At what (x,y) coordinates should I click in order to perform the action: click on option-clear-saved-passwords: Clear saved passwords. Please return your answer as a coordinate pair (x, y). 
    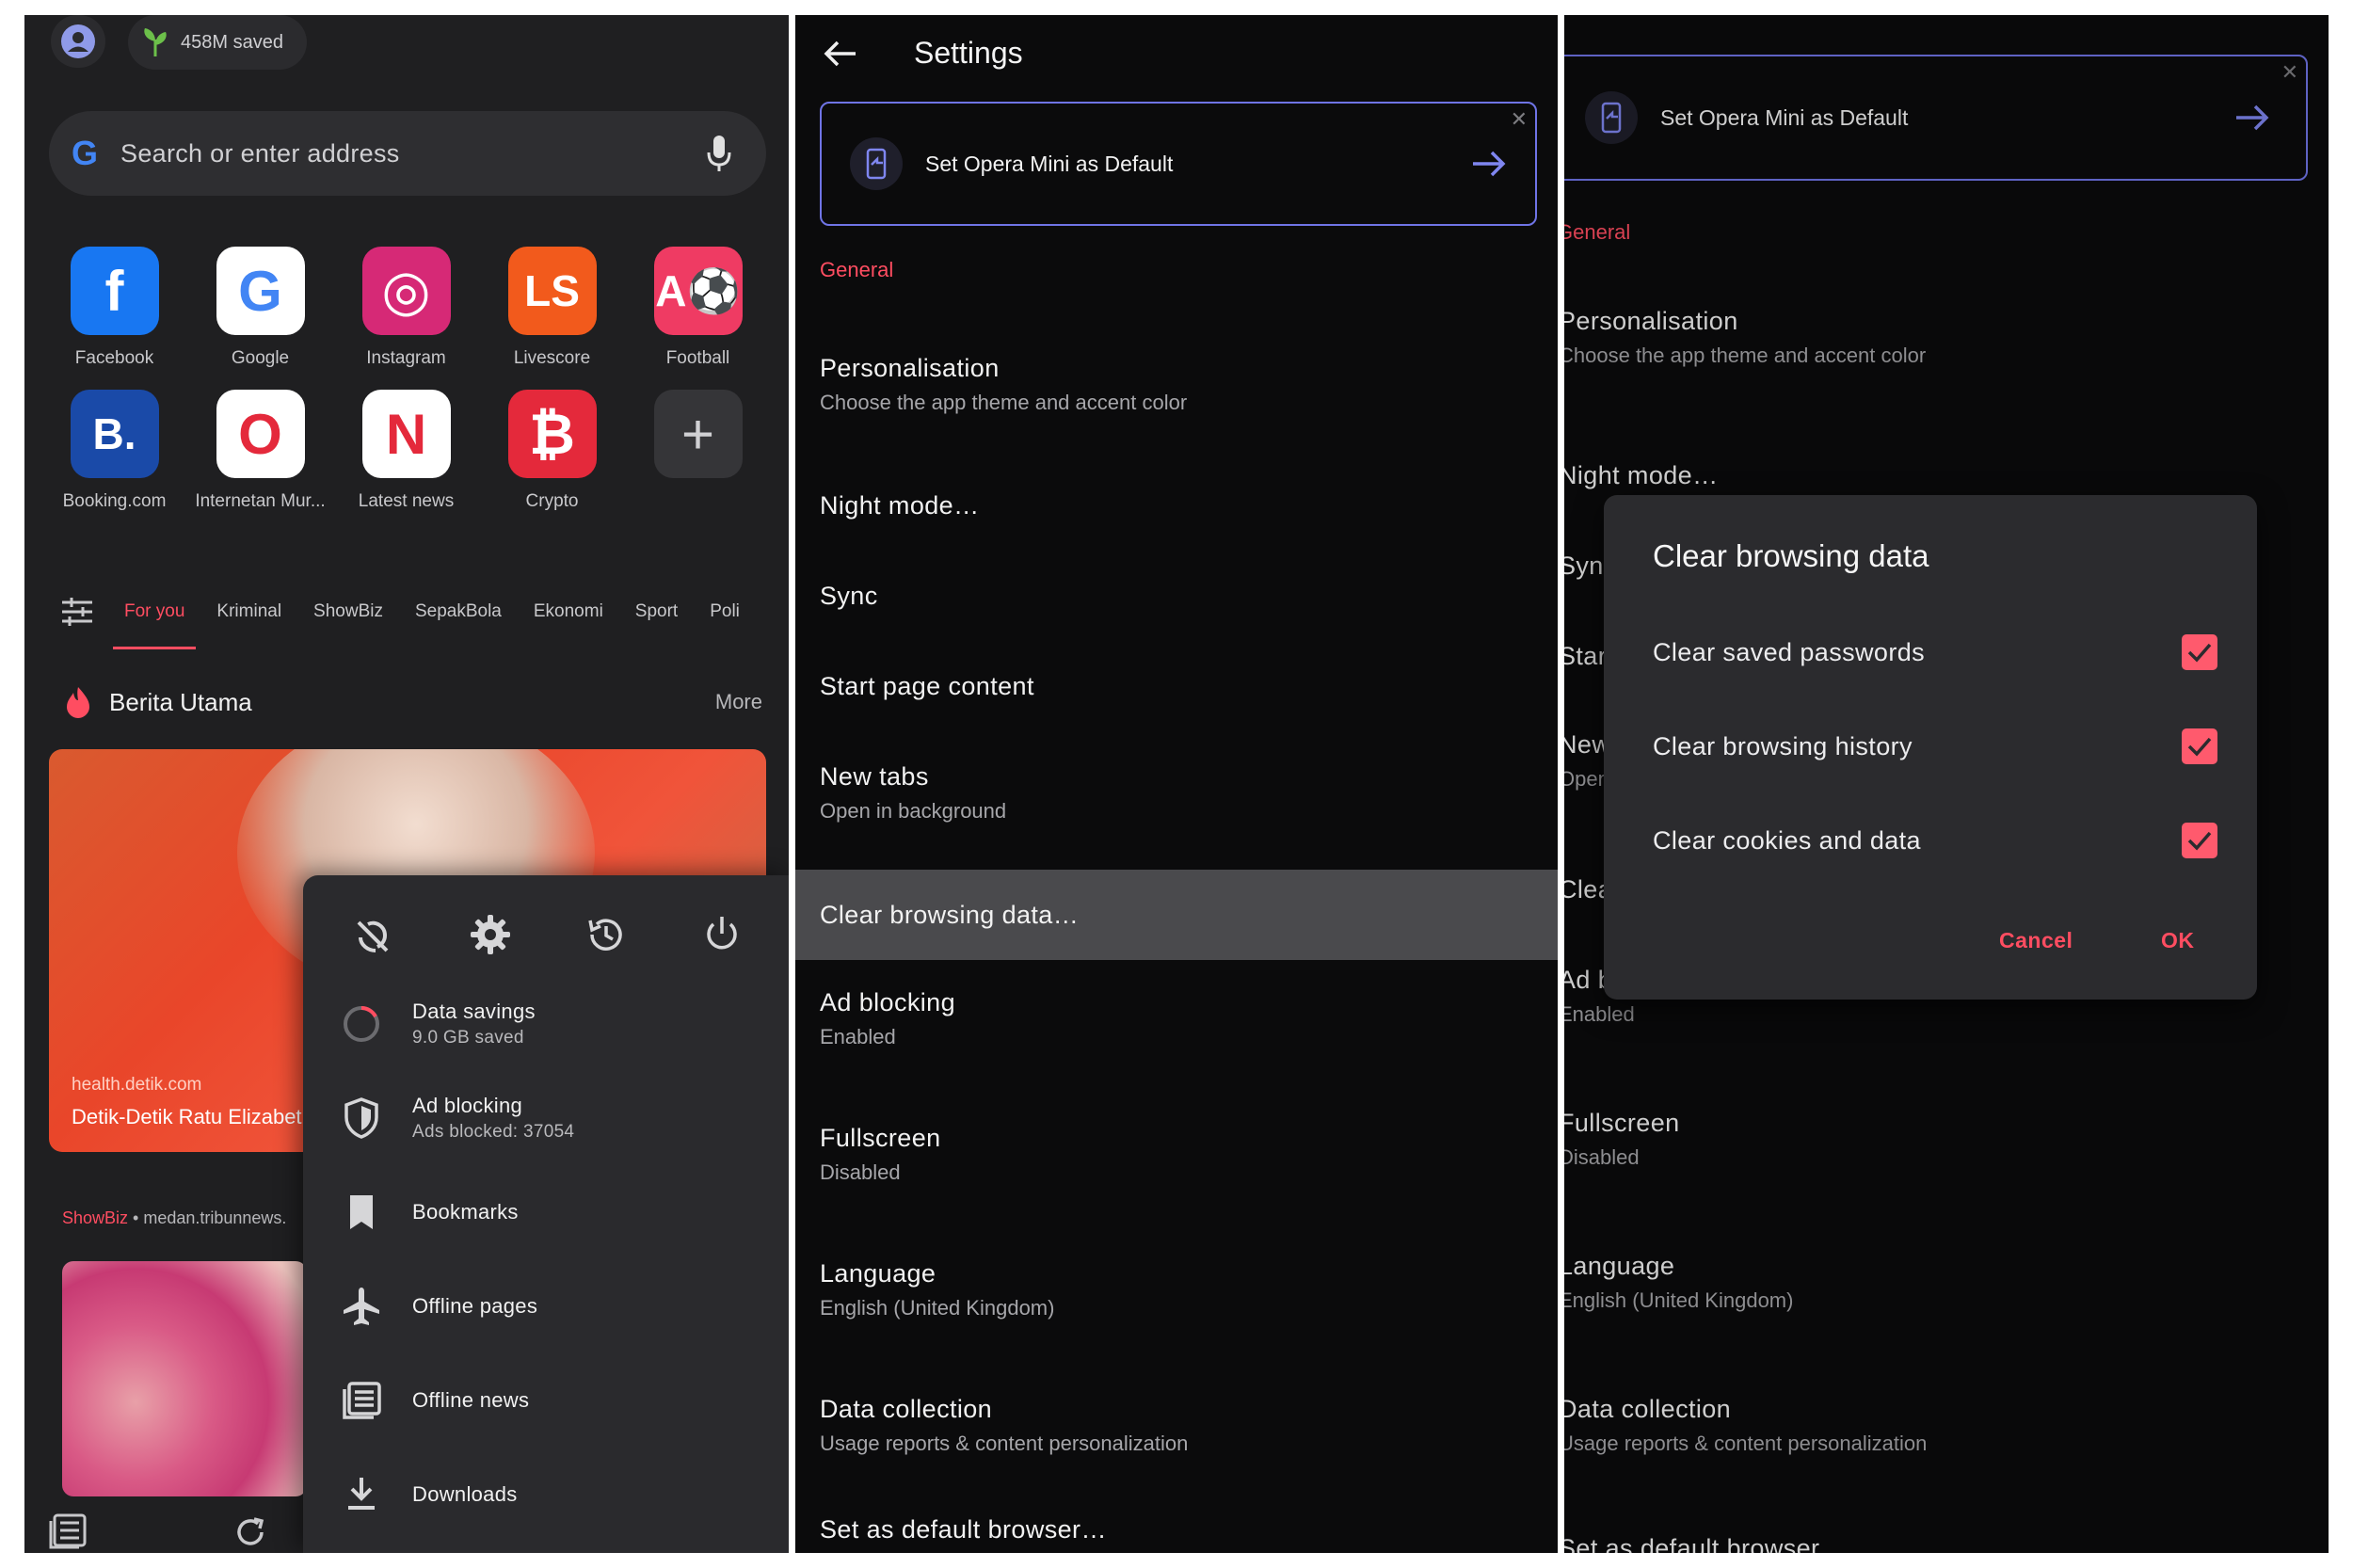
    Looking at the image, I should click on (1935, 652).